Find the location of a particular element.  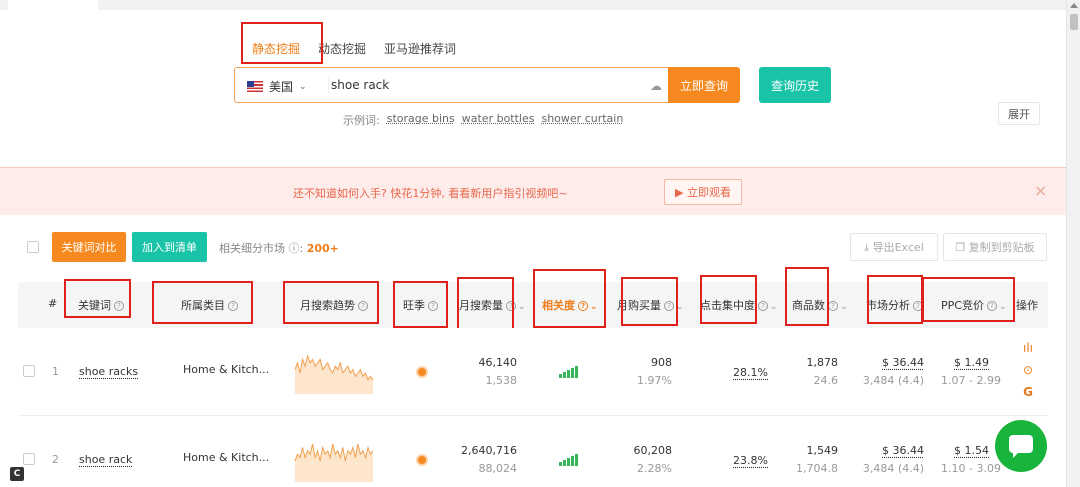

tab-amazon-recommend: 亚马逊推荐词 is located at coordinates (420, 48).